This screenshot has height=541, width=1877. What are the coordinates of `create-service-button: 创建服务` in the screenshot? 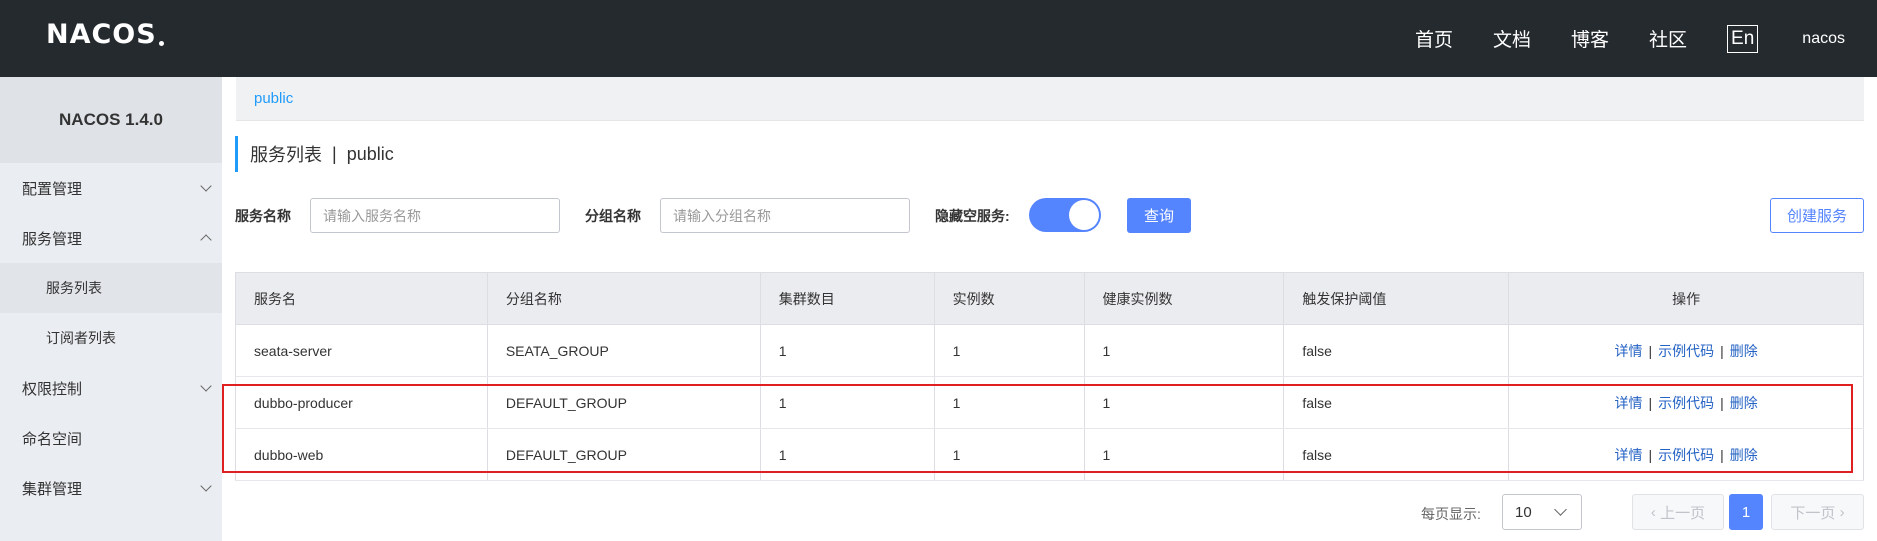 It's located at (1817, 215).